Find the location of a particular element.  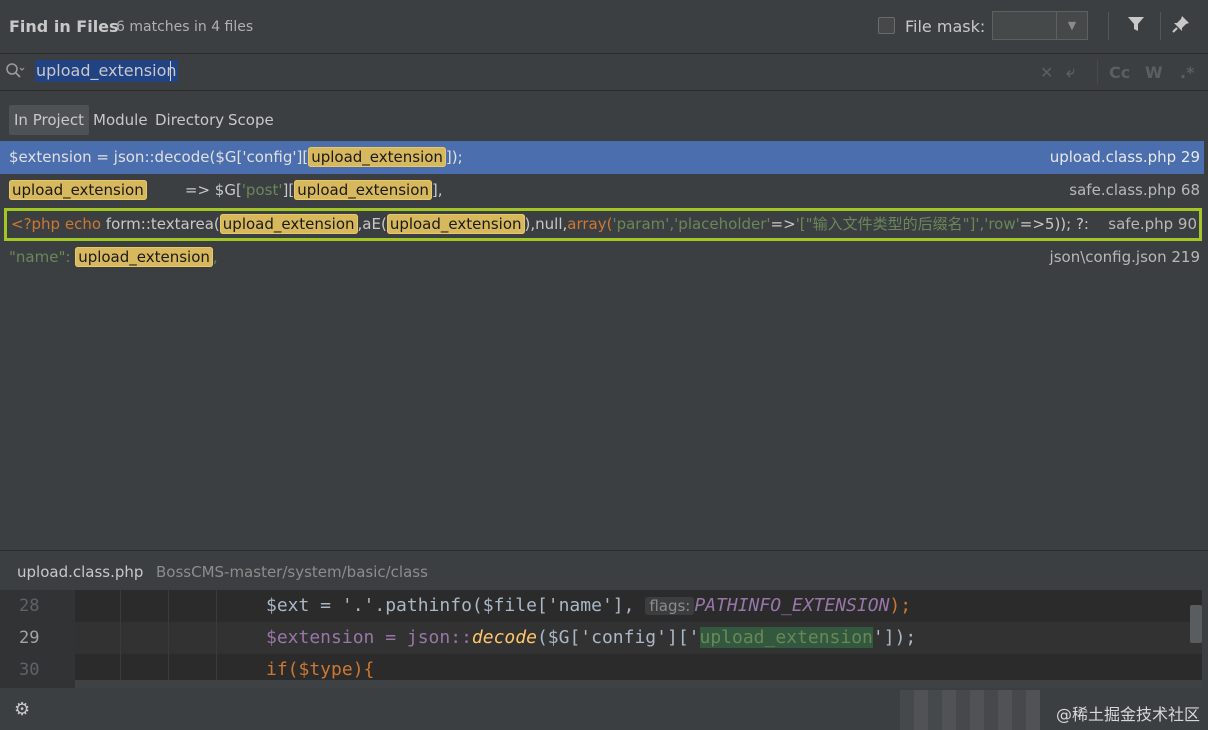

regex-icon: .* is located at coordinates (1187, 72).